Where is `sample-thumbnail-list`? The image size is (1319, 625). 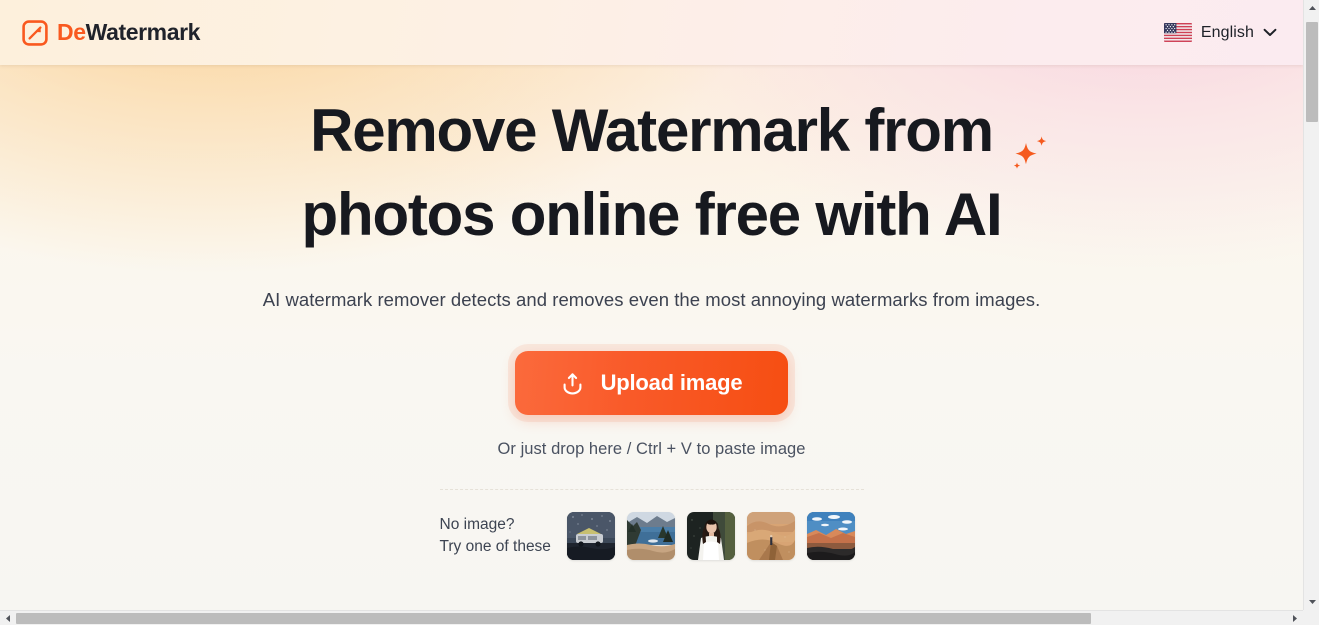 sample-thumbnail-list is located at coordinates (710, 536).